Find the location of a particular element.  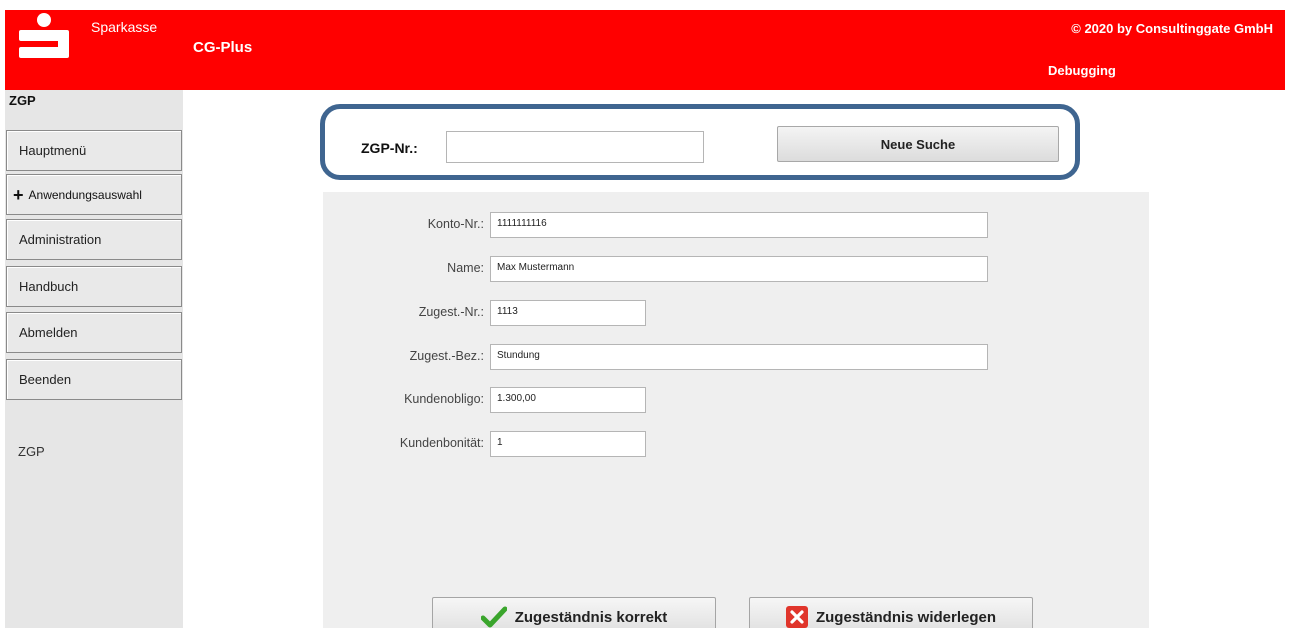

form-row-konto: Konto-Nr.: 1111111116 is located at coordinates (736, 225).